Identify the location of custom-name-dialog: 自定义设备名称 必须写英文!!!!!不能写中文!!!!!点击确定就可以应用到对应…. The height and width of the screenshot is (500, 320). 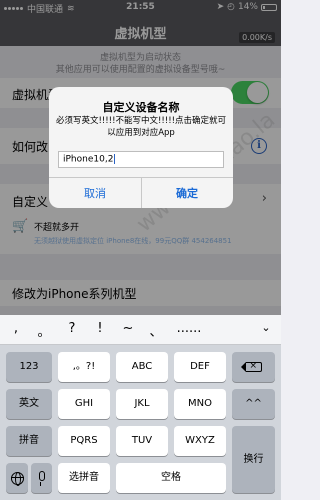
(141, 147).